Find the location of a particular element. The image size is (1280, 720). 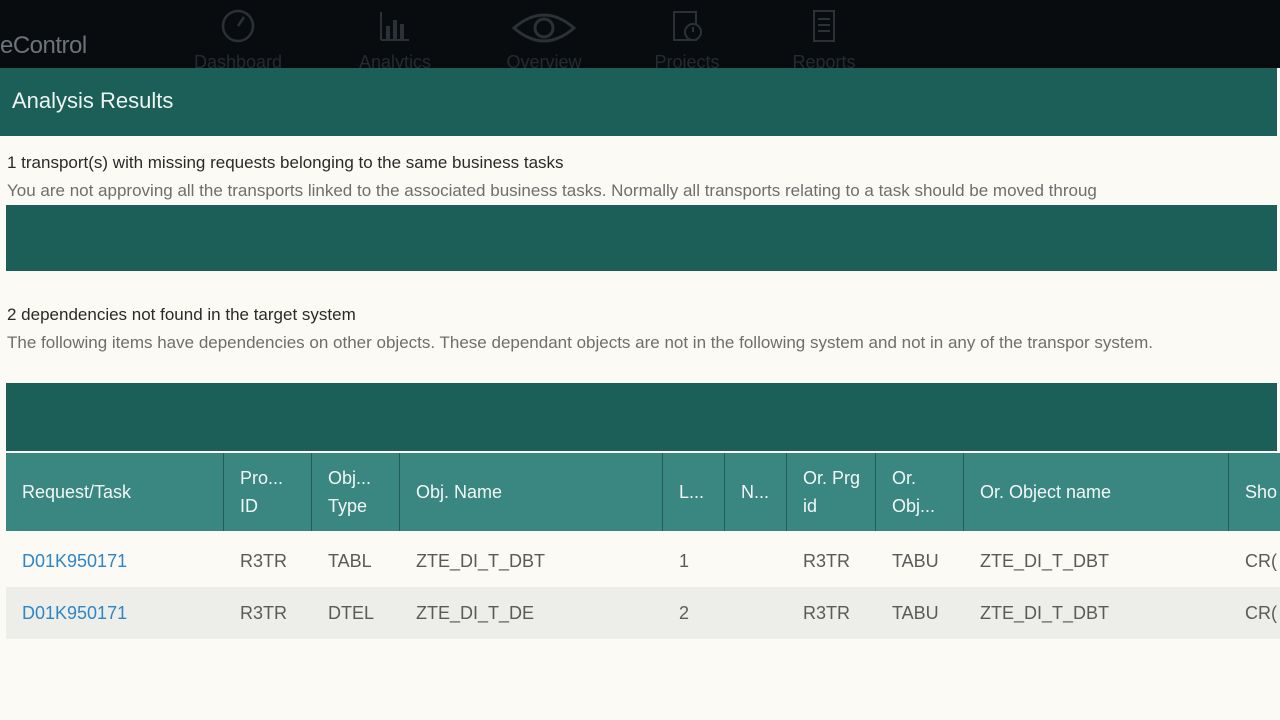

missing-requests-table-band is located at coordinates (641, 238).